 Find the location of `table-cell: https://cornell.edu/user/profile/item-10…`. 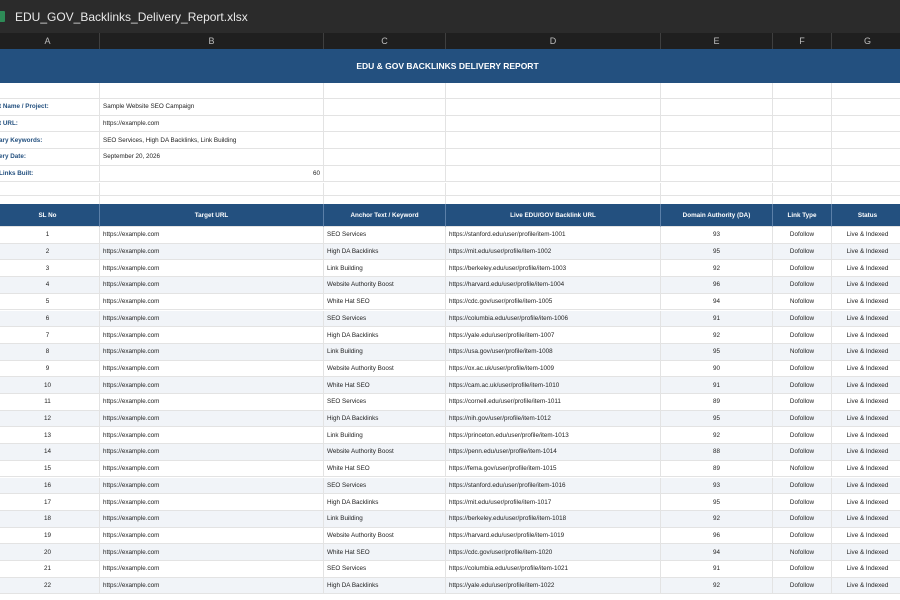

table-cell: https://cornell.edu/user/profile/item-10… is located at coordinates (553, 402).